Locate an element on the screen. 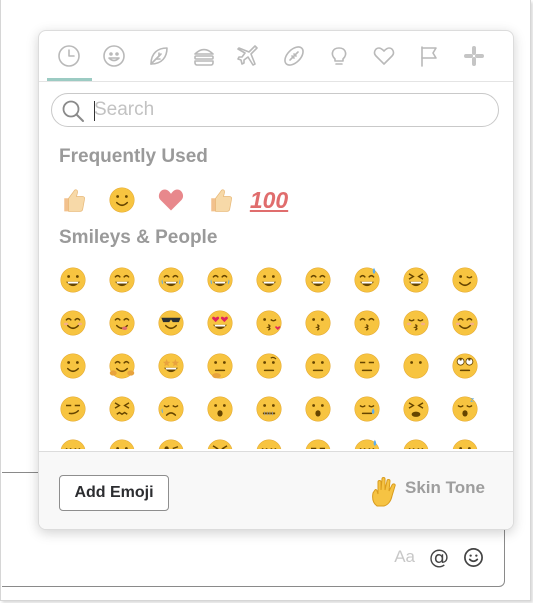  raised-hand-icon is located at coordinates (384, 492).